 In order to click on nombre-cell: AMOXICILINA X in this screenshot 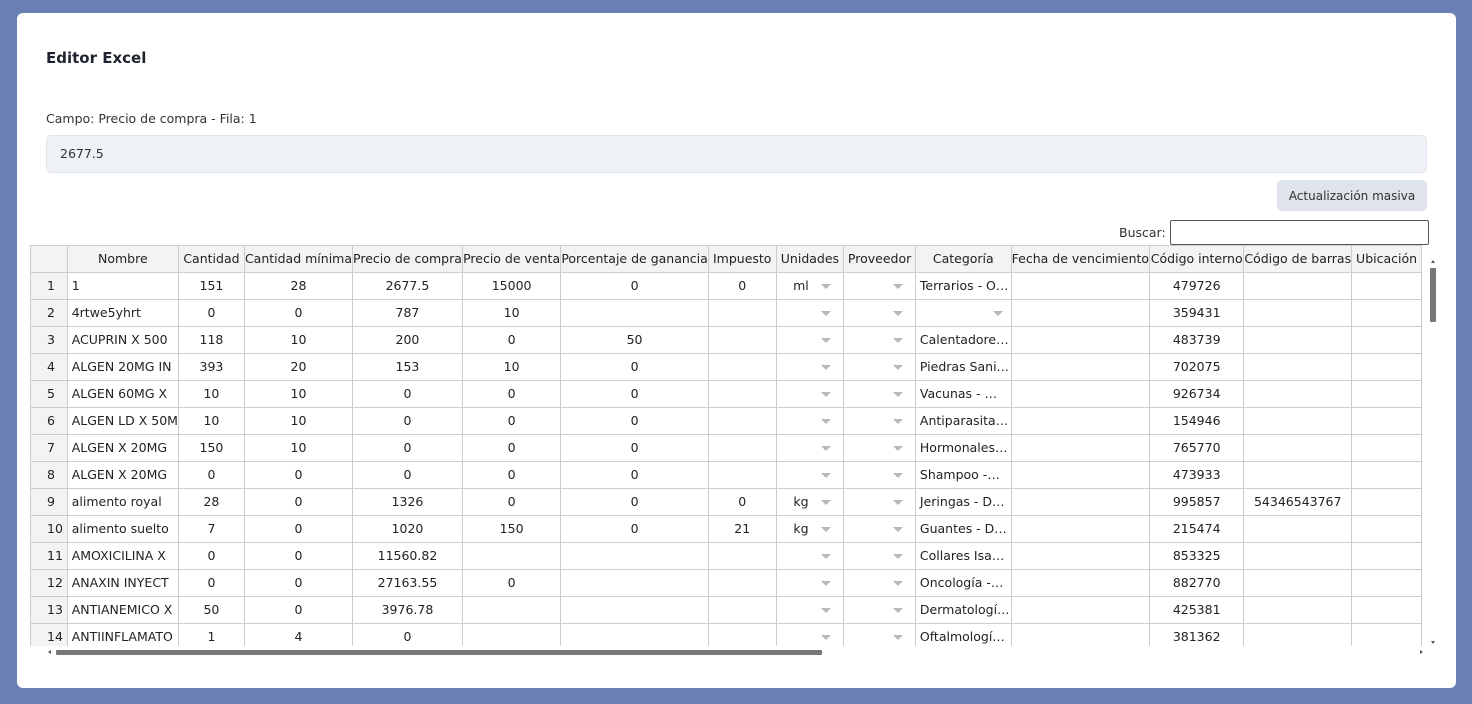, I will do `click(123, 556)`.